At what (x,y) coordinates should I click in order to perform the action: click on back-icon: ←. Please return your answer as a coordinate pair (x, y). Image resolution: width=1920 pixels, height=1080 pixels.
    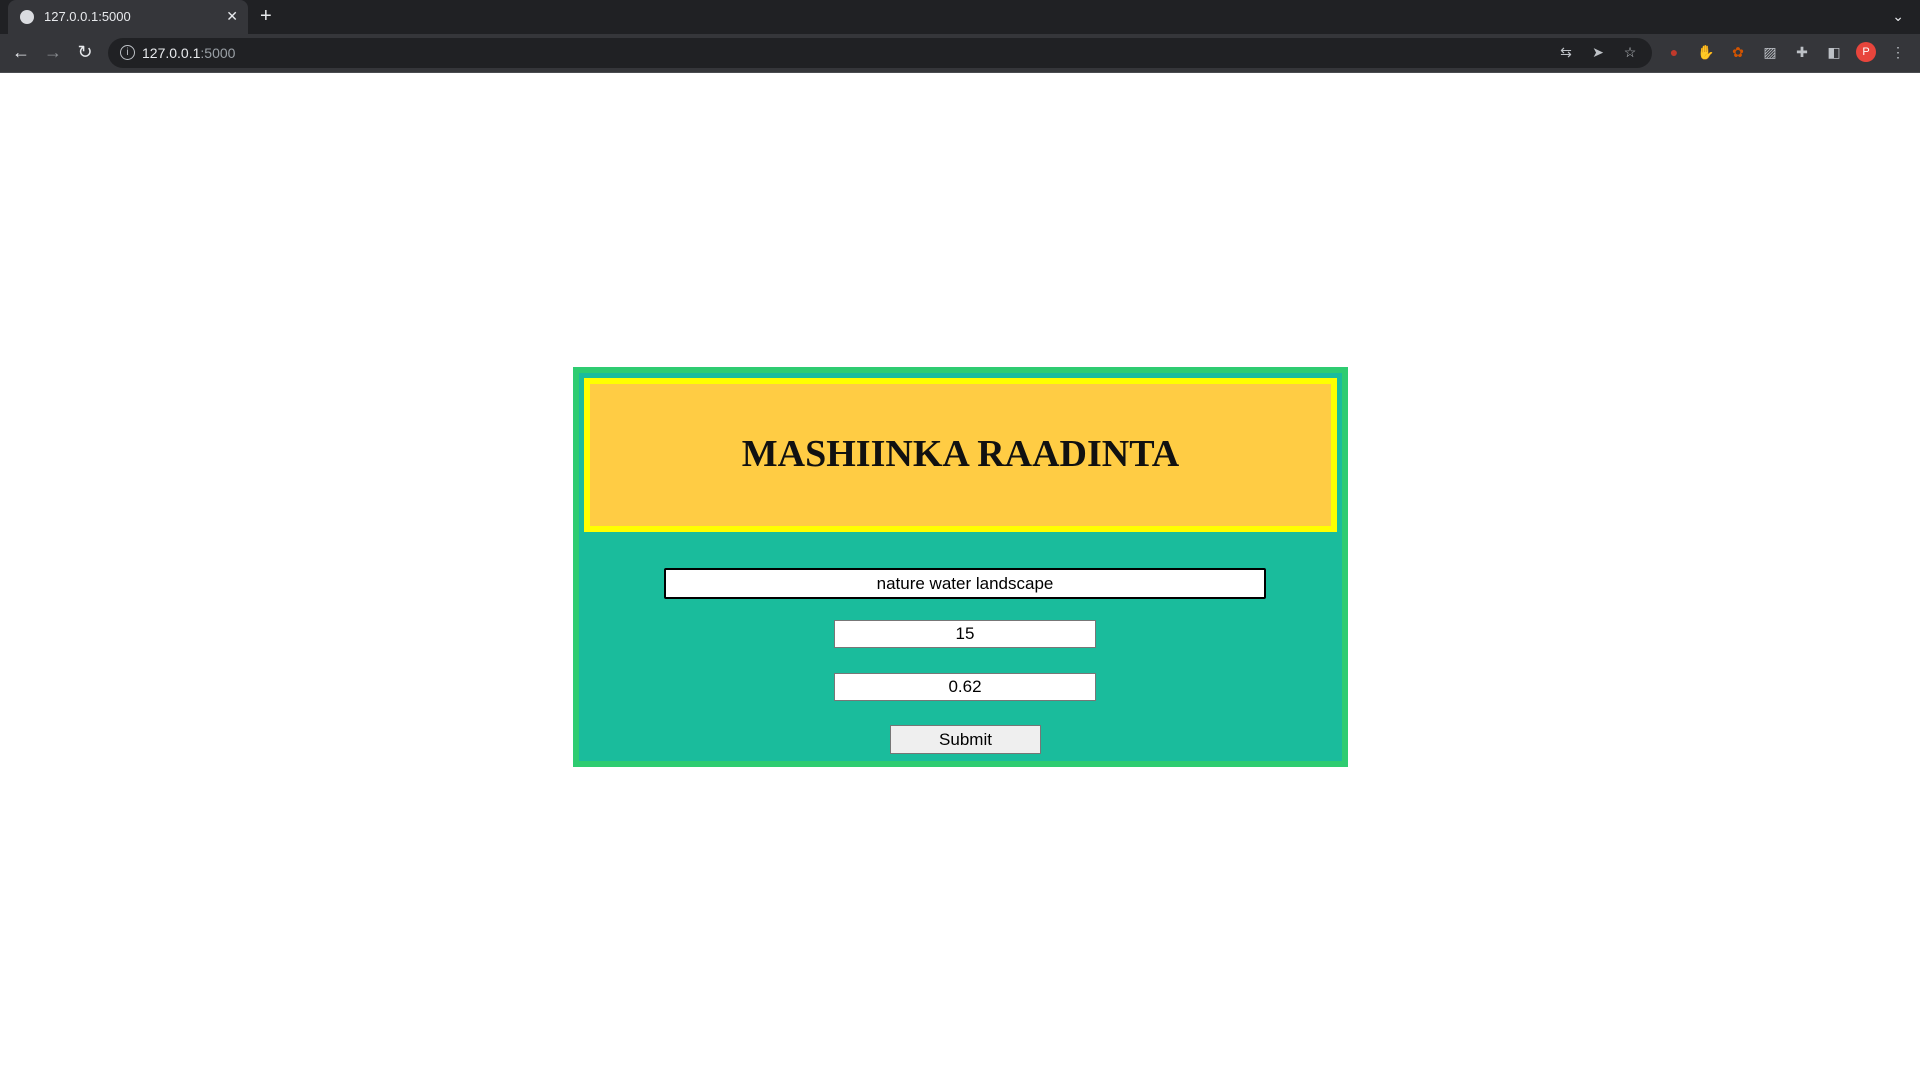
    Looking at the image, I should click on (21, 52).